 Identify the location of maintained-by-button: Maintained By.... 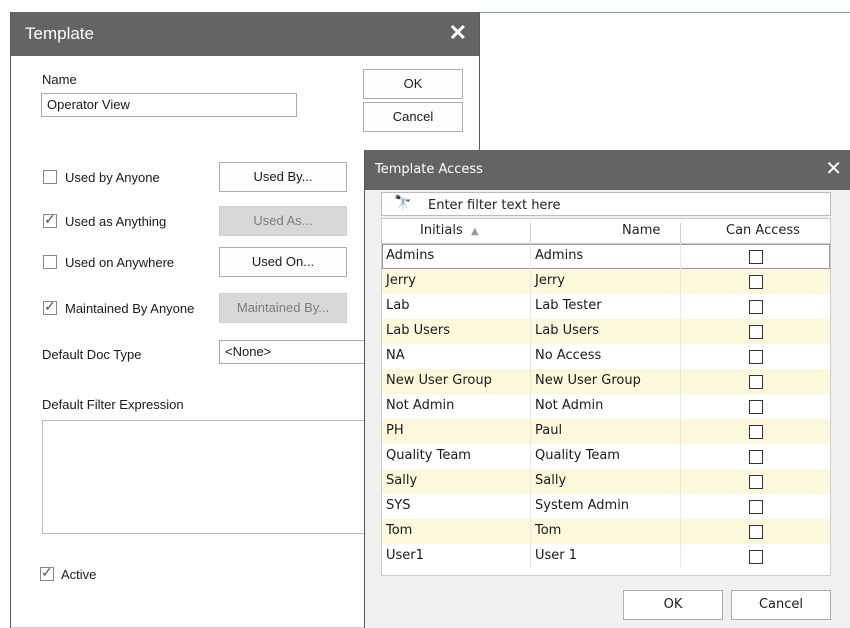
(283, 308).